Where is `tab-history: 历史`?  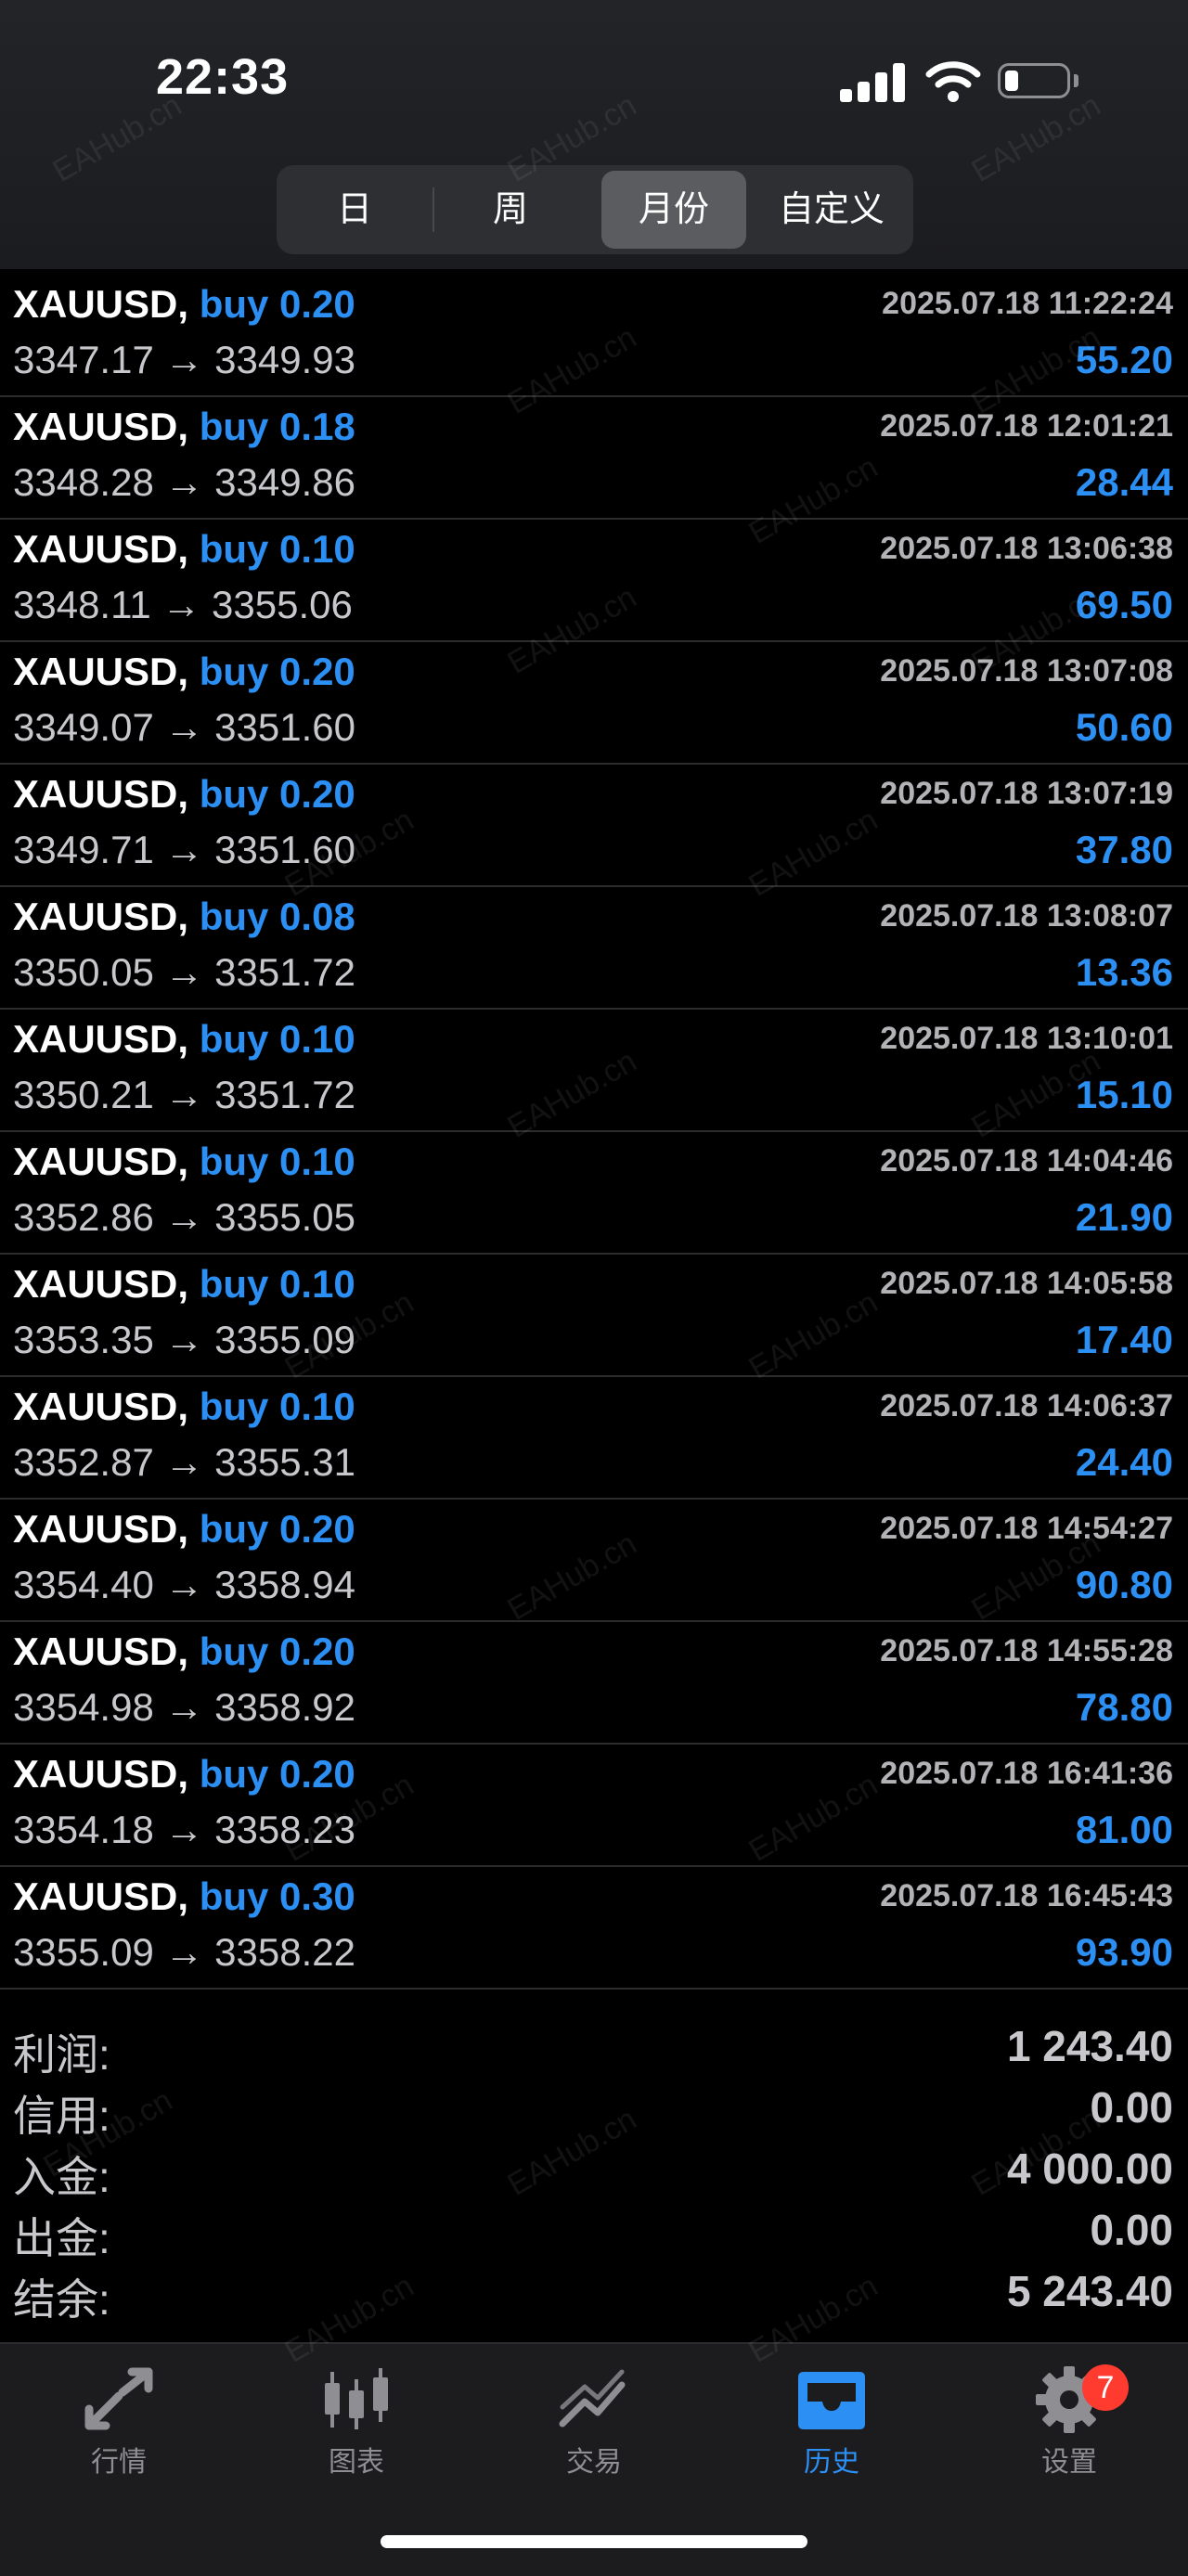
tab-history: 历史 is located at coordinates (831, 2426).